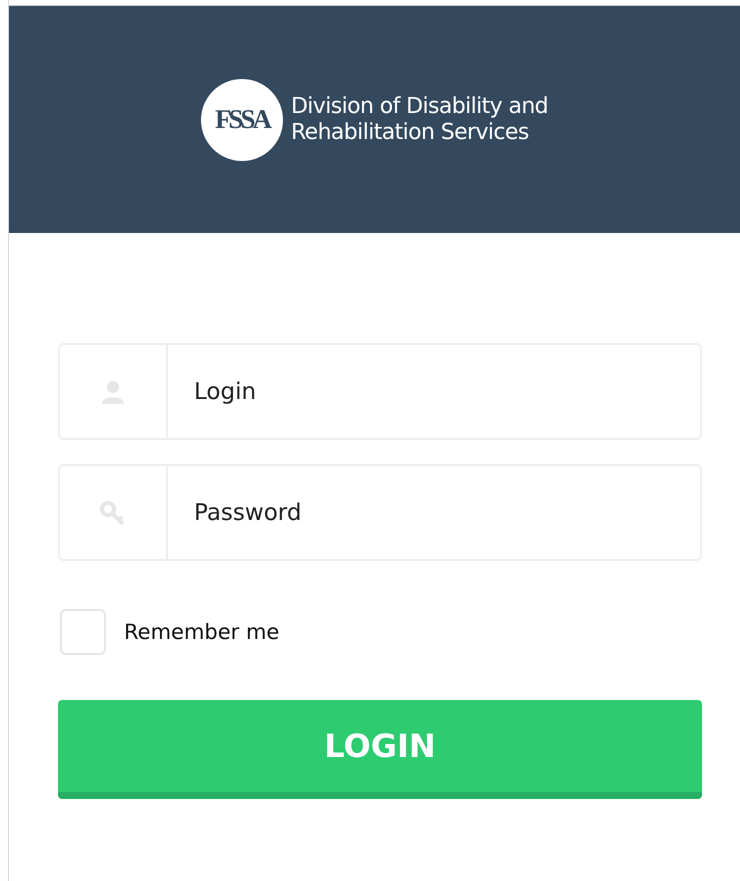 The image size is (740, 881). What do you see at coordinates (83, 632) in the screenshot?
I see `remember-checkbox` at bounding box center [83, 632].